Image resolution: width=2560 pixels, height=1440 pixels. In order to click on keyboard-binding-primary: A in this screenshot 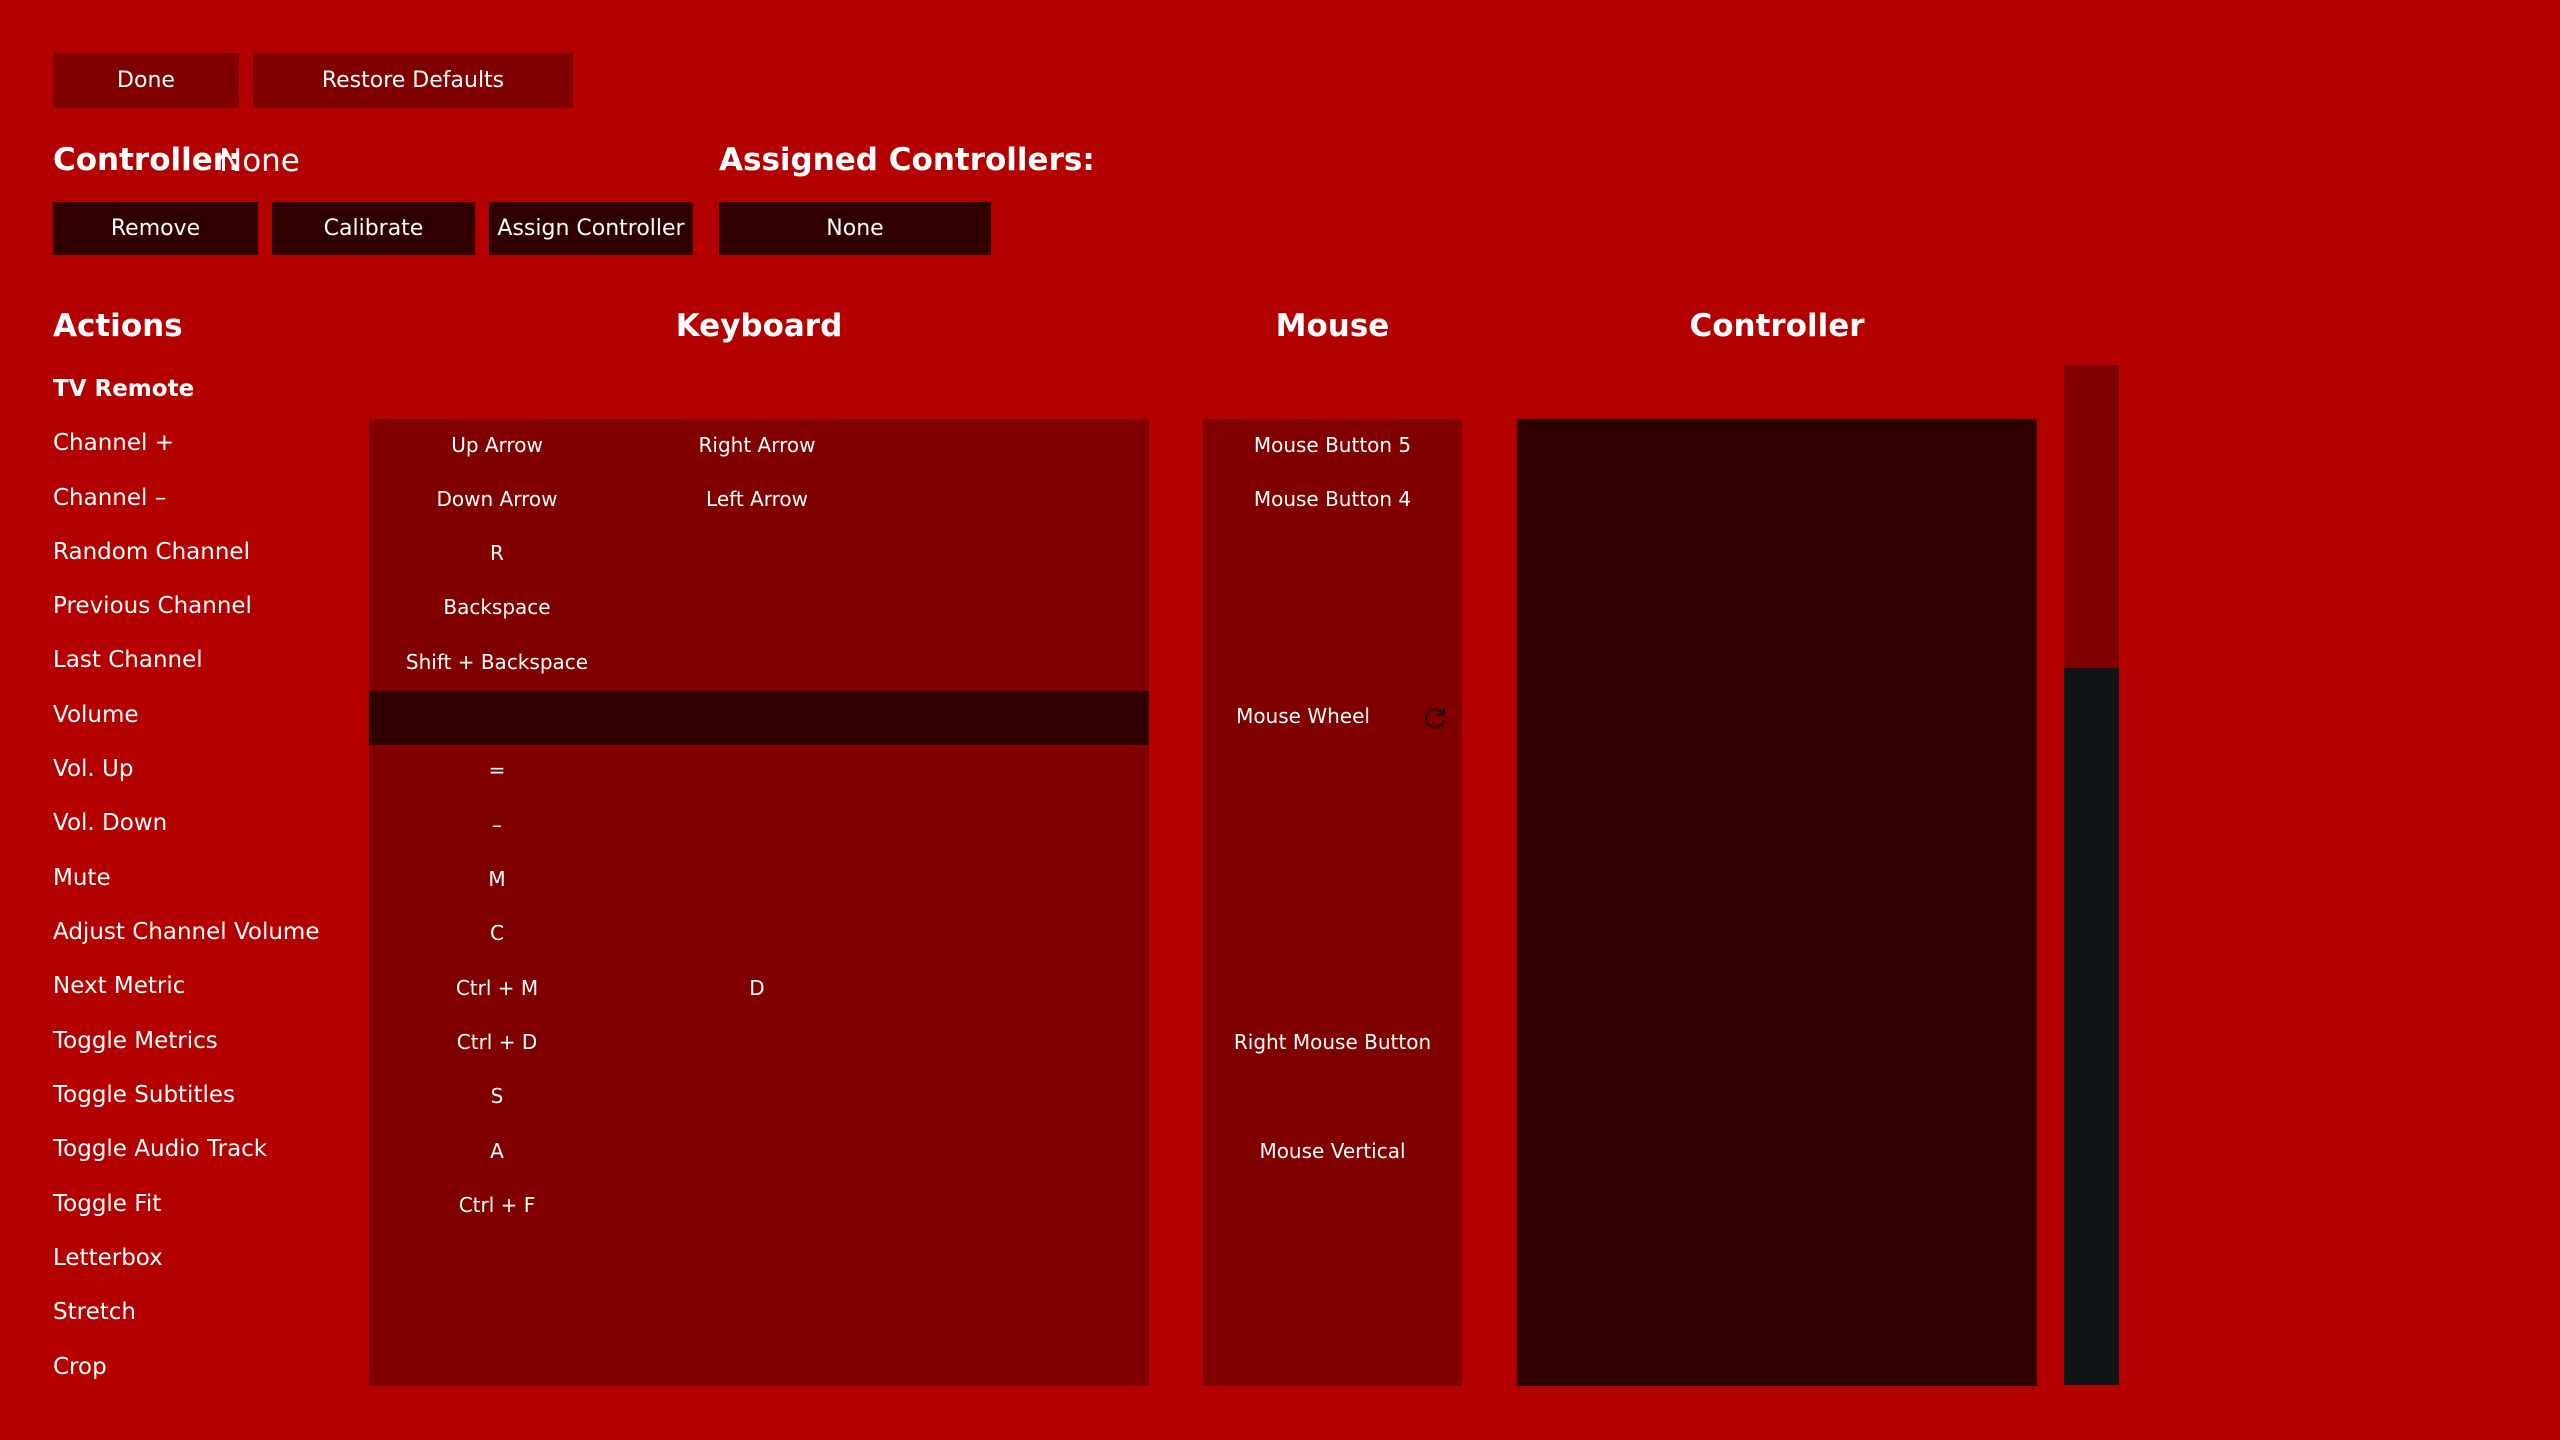, I will do `click(497, 1151)`.